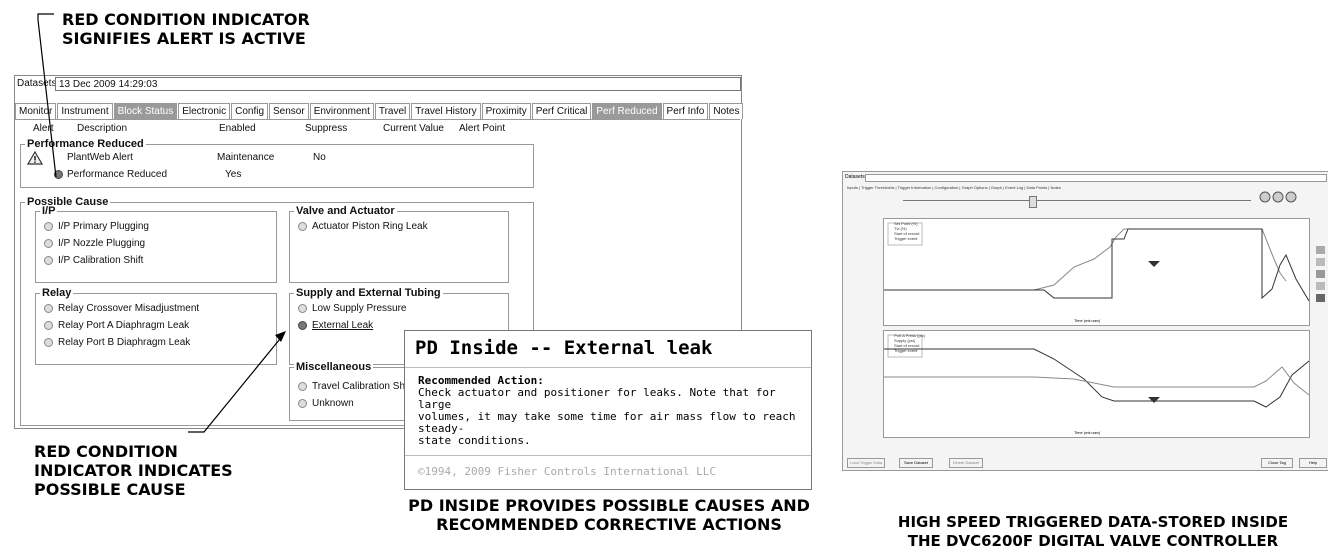 The height and width of the screenshot is (552, 1328). Describe the element at coordinates (47, 95) in the screenshot. I see `alert-leader-line` at that location.